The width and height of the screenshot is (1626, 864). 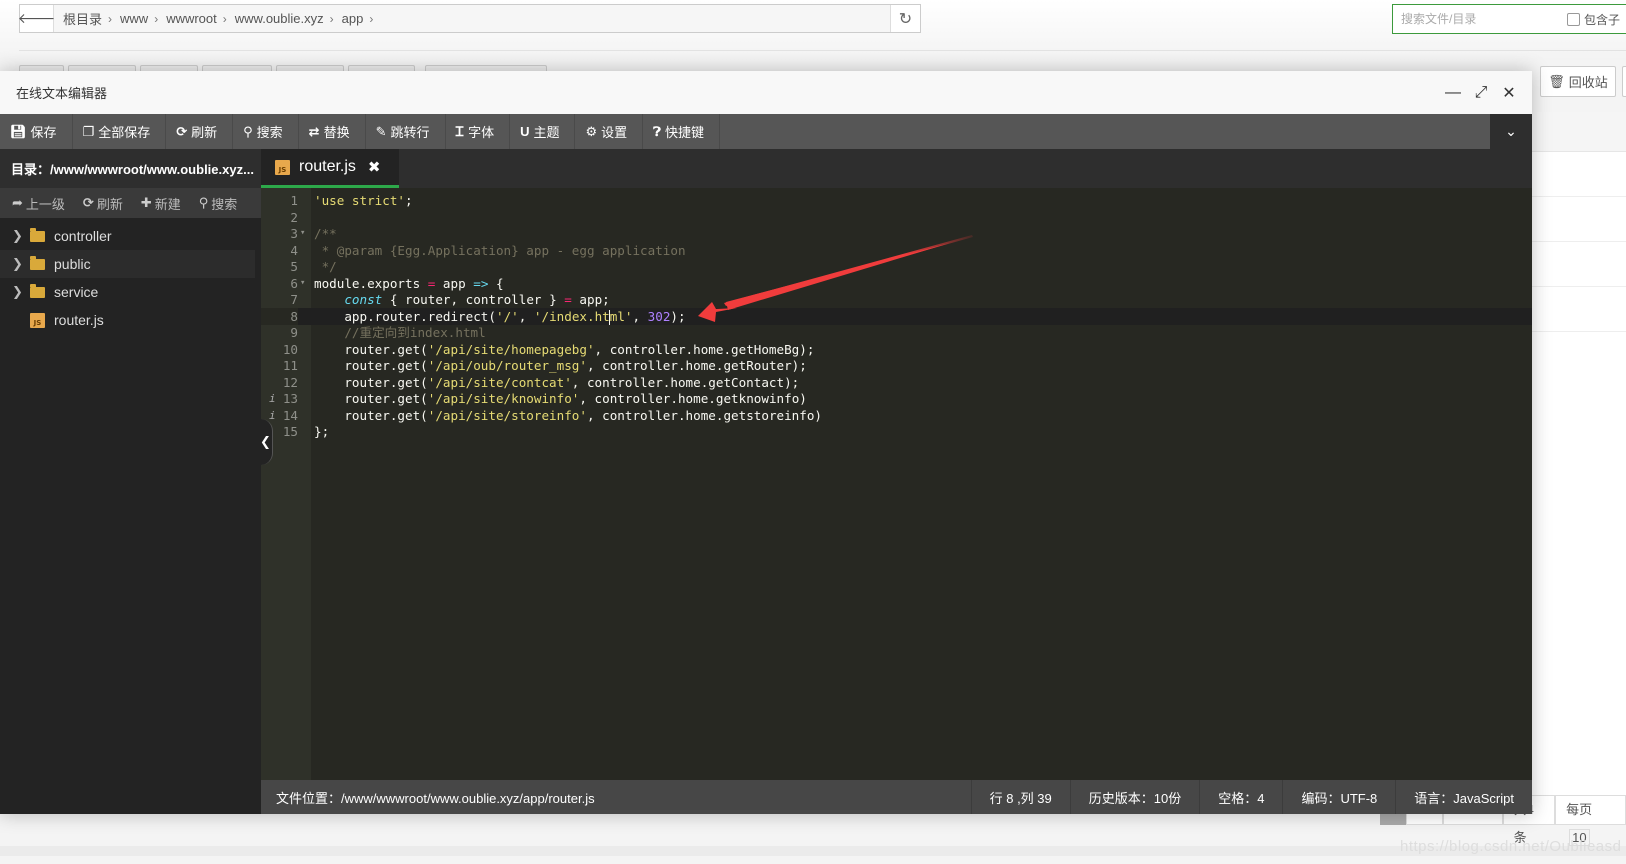 What do you see at coordinates (146, 202) in the screenshot?
I see `plus-icon: ✚` at bounding box center [146, 202].